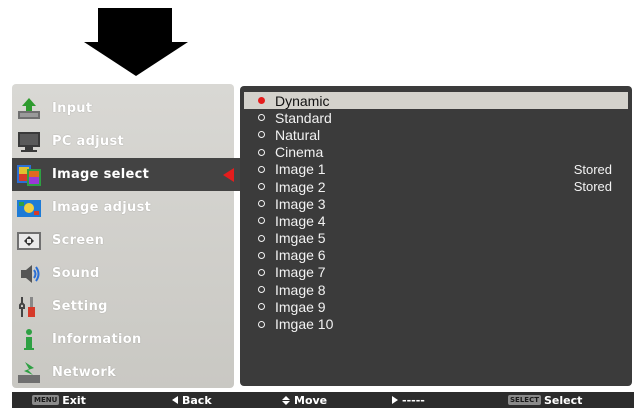 This screenshot has width=639, height=408. Describe the element at coordinates (300, 272) in the screenshot. I see `option-label: Image 7` at that location.